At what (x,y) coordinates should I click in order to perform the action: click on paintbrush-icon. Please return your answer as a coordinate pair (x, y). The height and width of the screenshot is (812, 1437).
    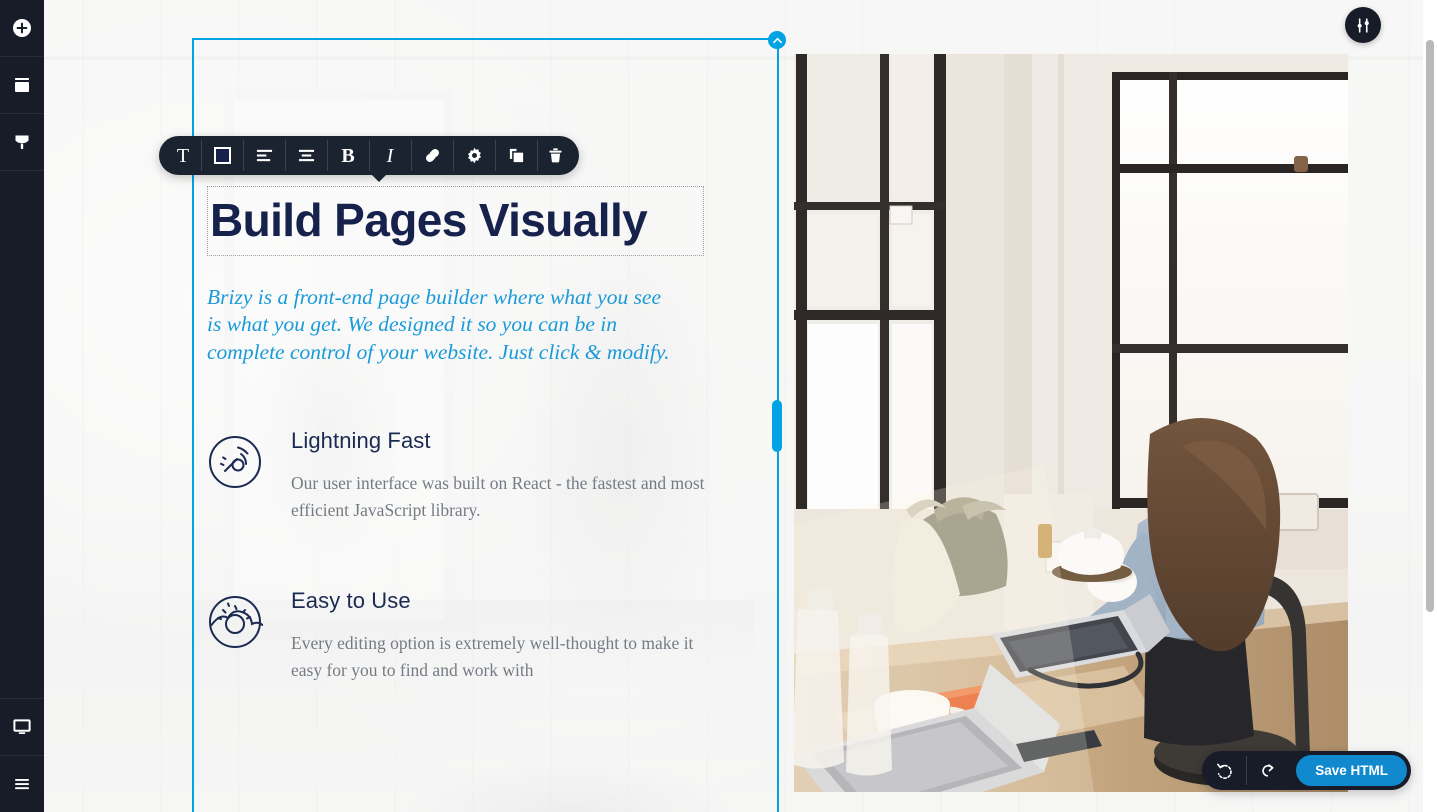
    Looking at the image, I should click on (22, 142).